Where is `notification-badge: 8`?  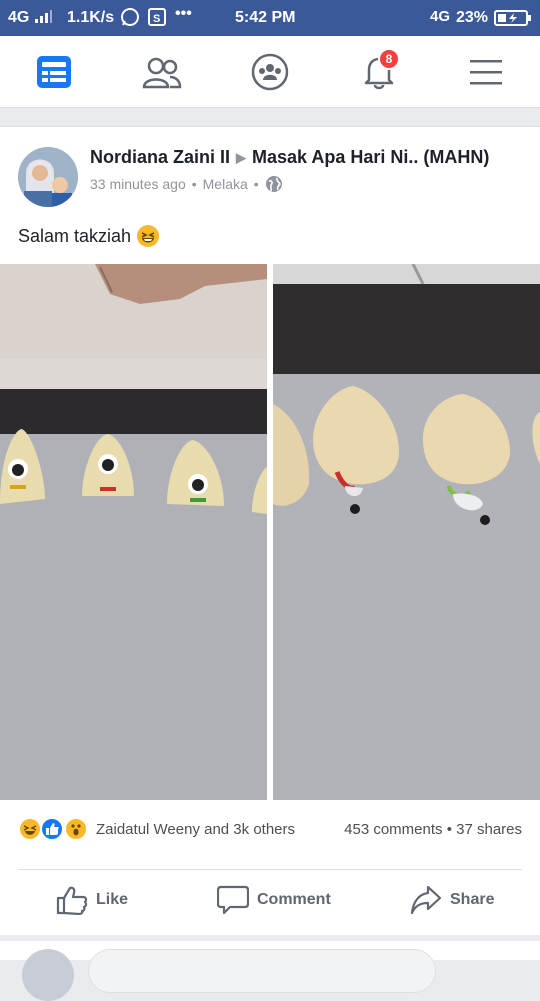
notification-badge: 8 is located at coordinates (389, 59).